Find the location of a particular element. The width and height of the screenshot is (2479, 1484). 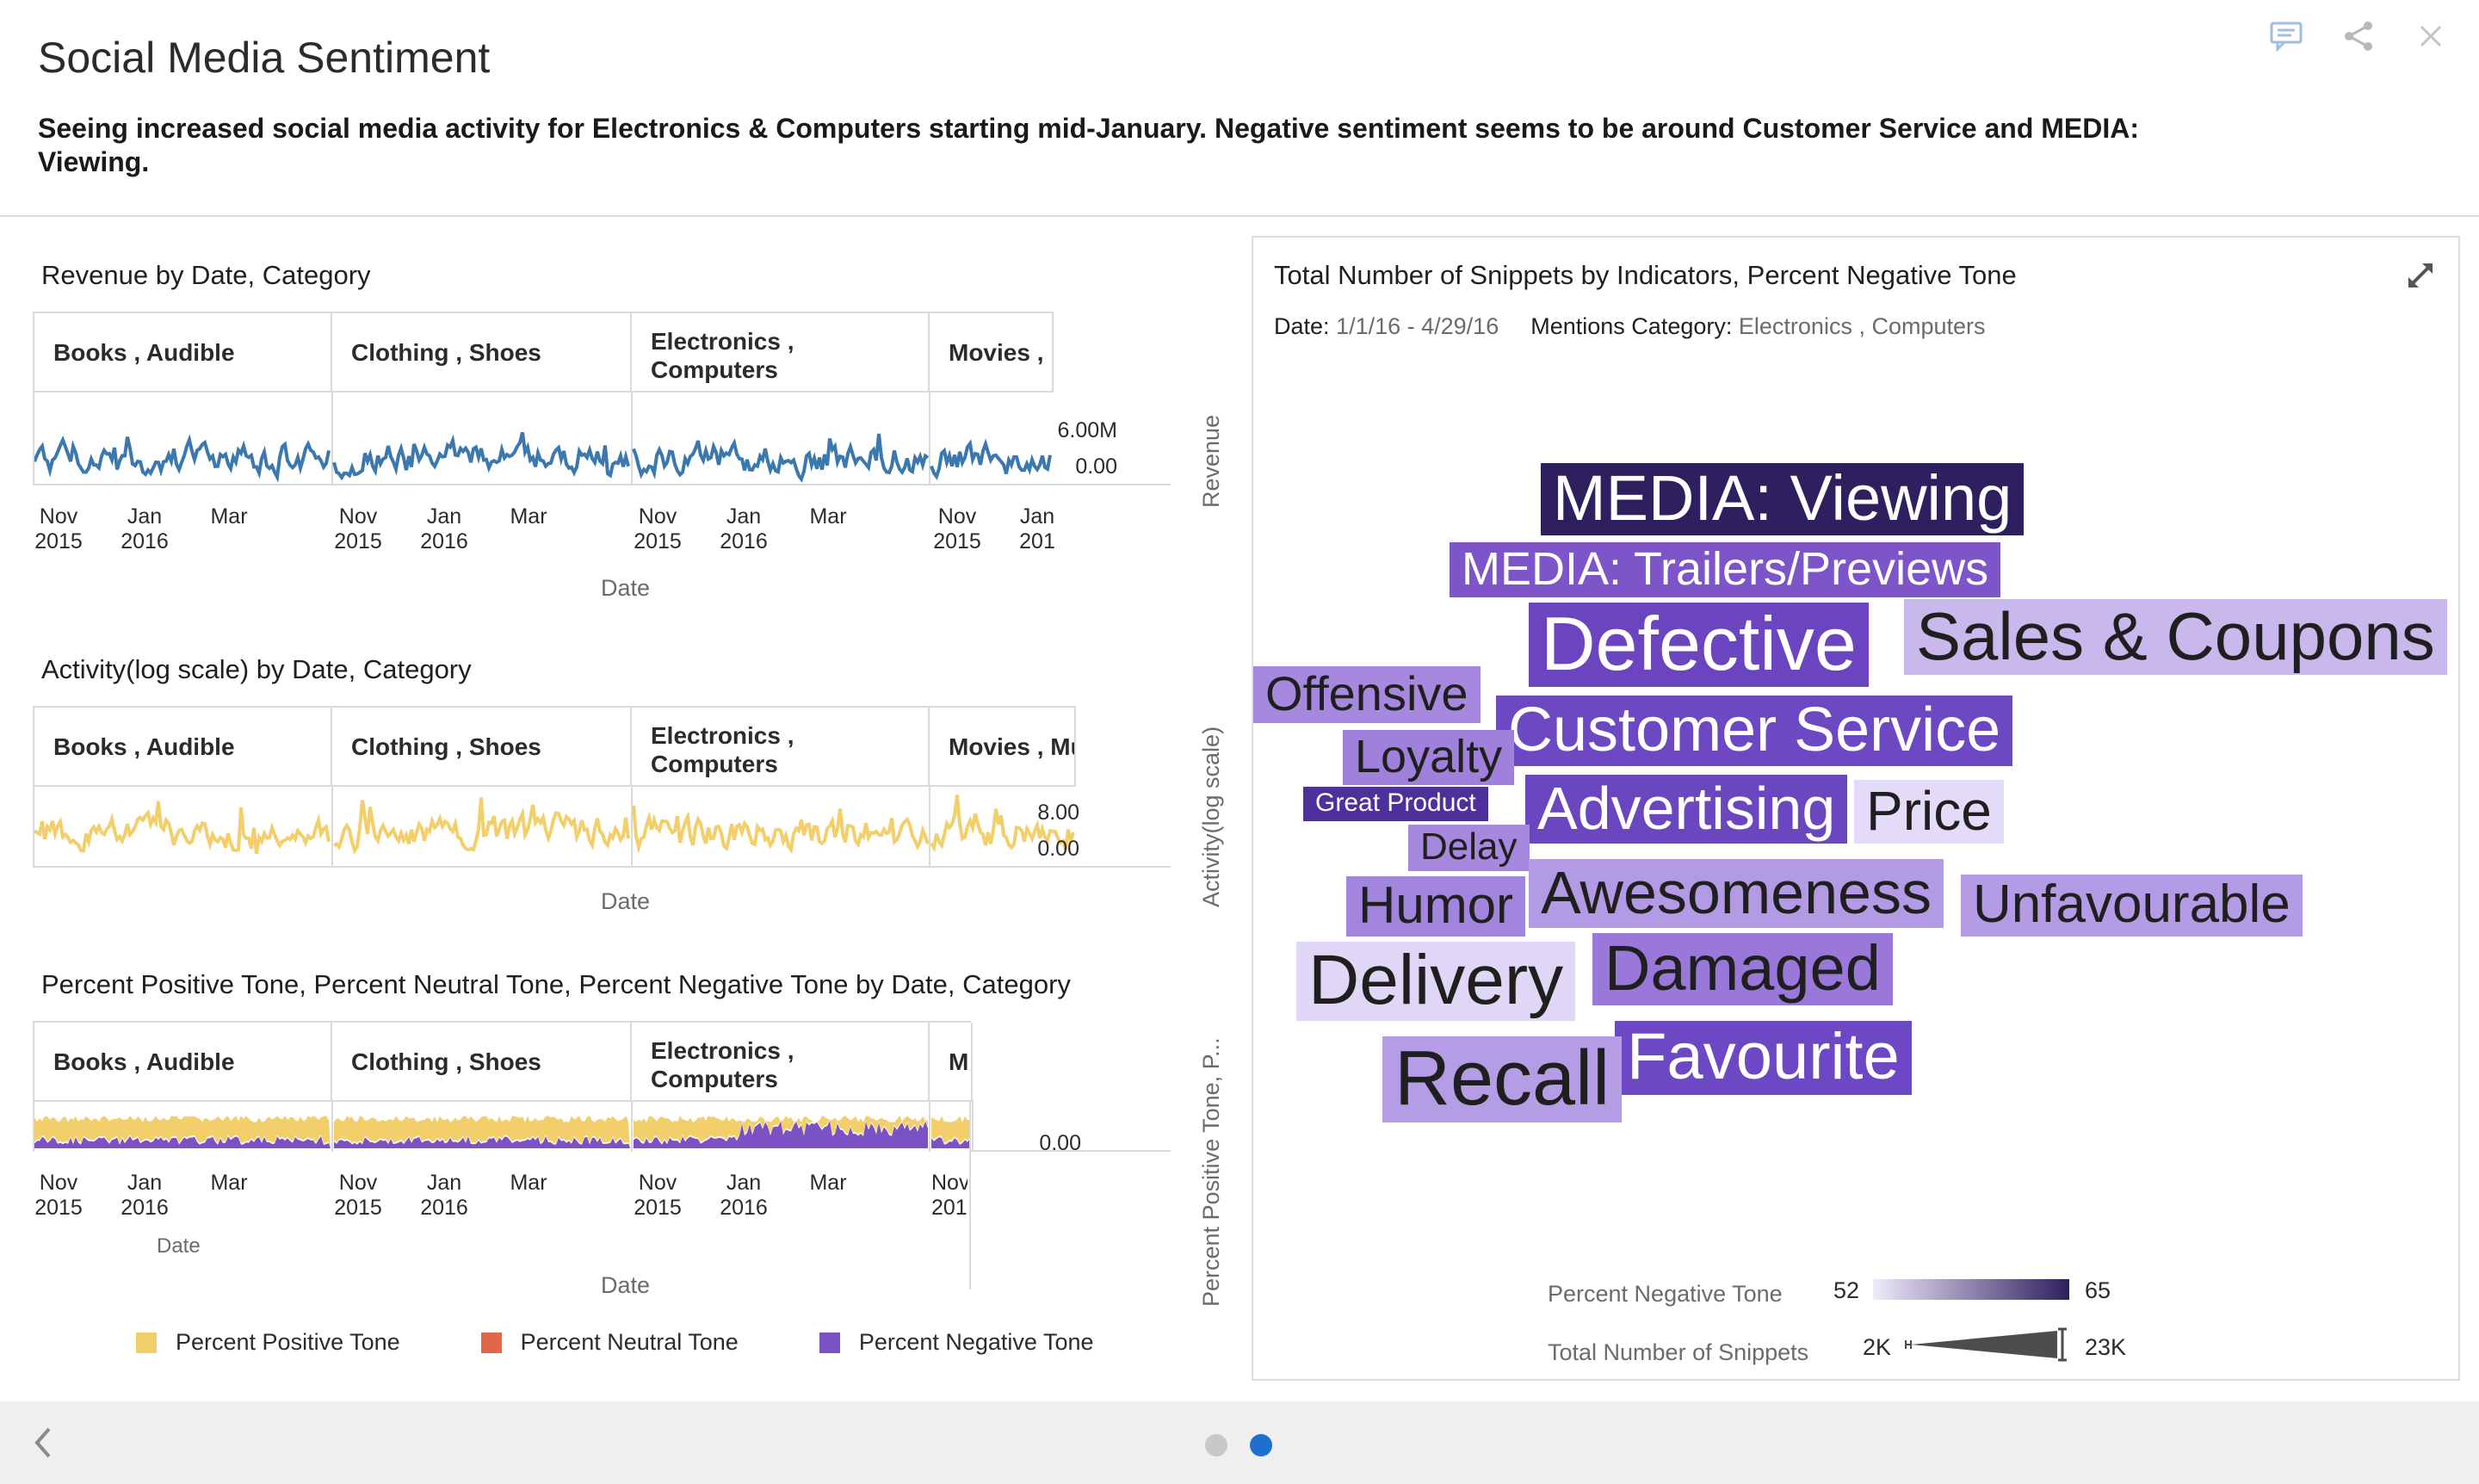

wordcloud-word: Delivery is located at coordinates (1436, 981).